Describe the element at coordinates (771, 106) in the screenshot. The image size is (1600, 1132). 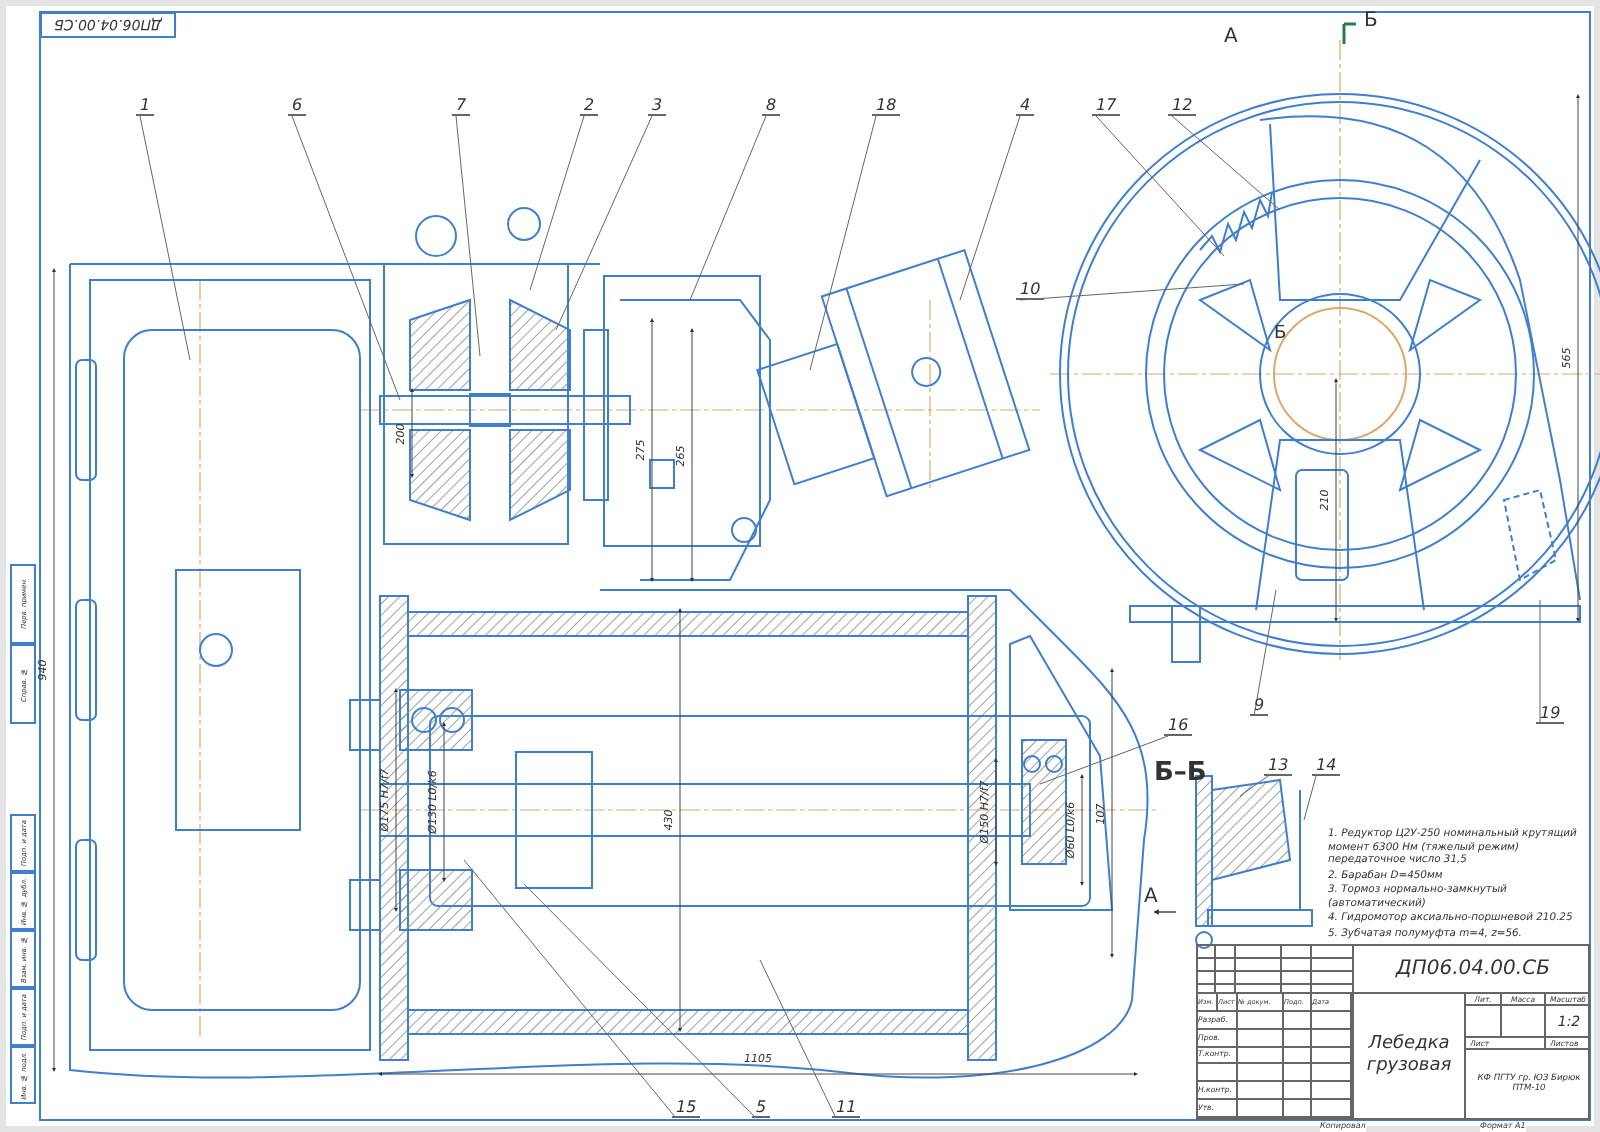
I see `part-number-label: 8` at that location.